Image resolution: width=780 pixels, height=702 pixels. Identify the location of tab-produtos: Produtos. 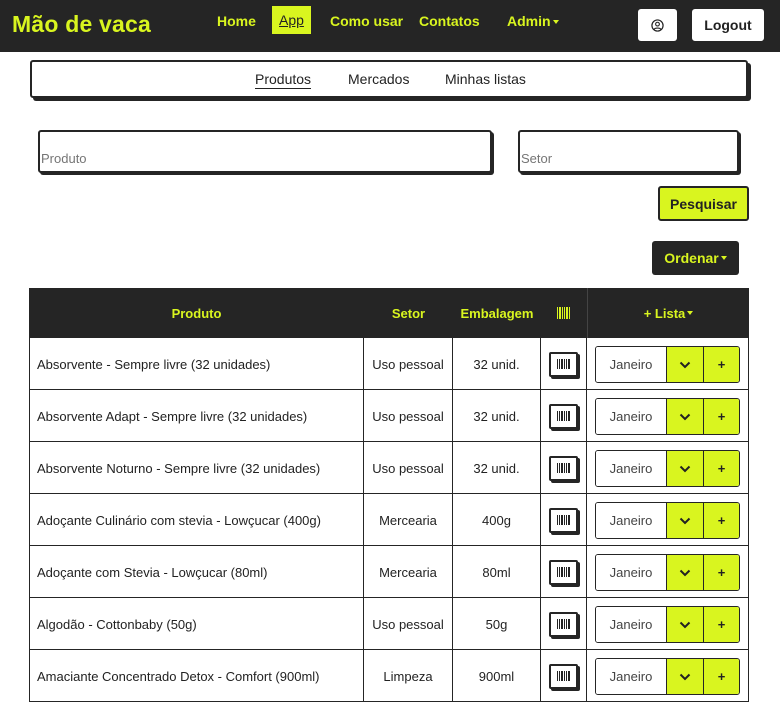
(283, 80).